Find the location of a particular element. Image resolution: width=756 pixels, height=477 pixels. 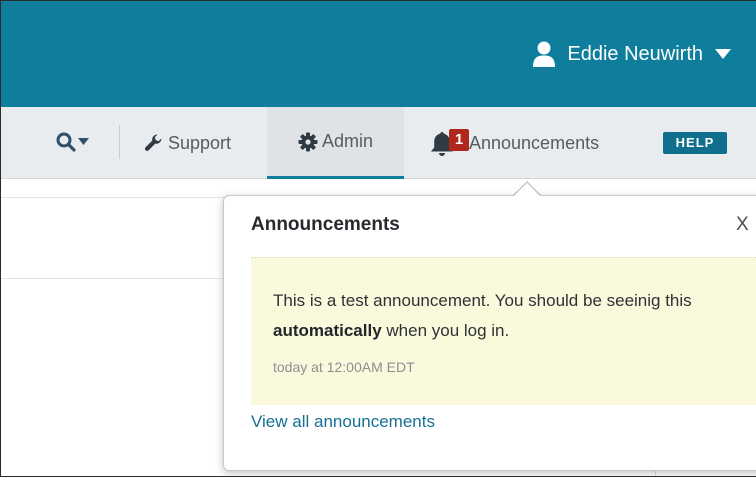

nav-announcements: 1 Announcements is located at coordinates (514, 143).